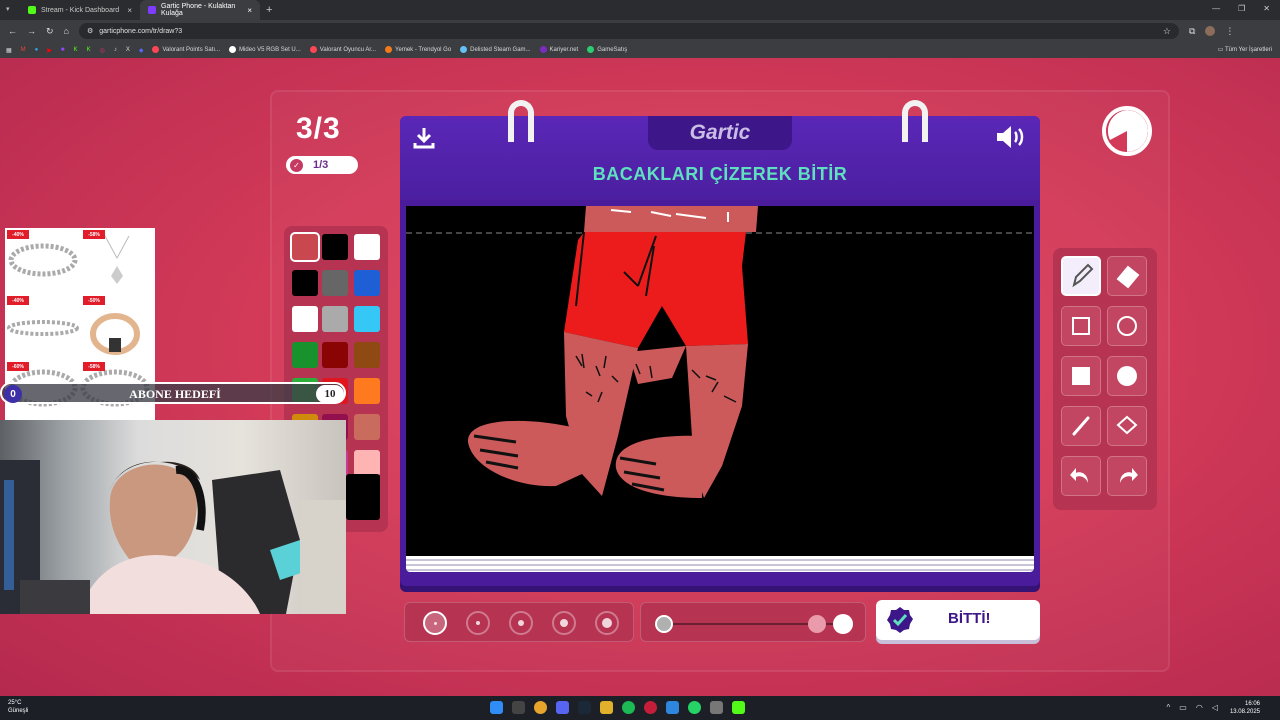 The image size is (1280, 720). What do you see at coordinates (66, 31) in the screenshot?
I see `home-icon: ⌂` at bounding box center [66, 31].